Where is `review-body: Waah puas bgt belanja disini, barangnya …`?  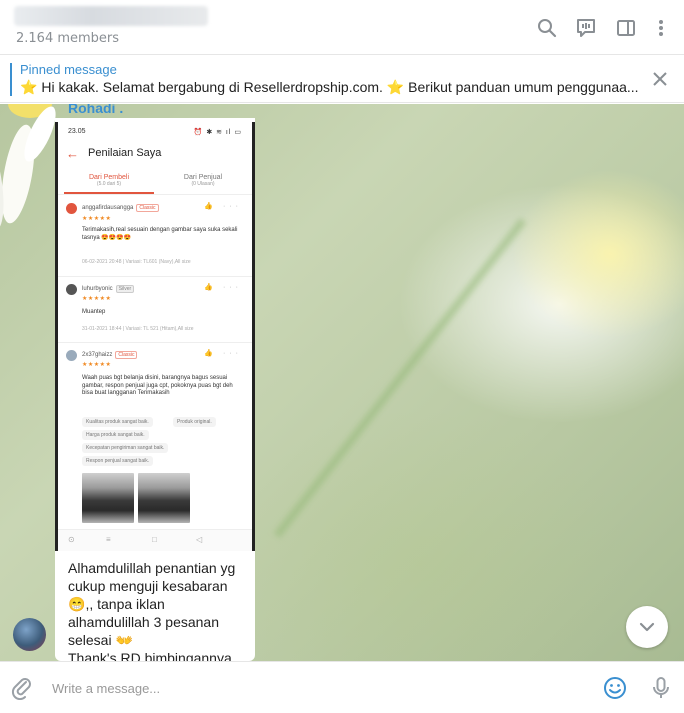 review-body: Waah puas bgt belanja disini, barangnya … is located at coordinates (157, 385).